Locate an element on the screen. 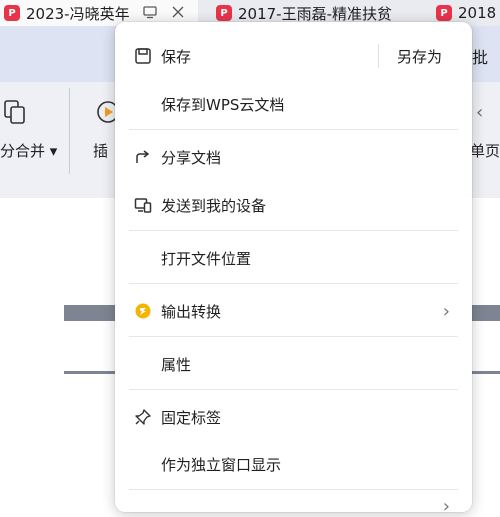  menu-item-save-as: 另存为 is located at coordinates (419, 56).